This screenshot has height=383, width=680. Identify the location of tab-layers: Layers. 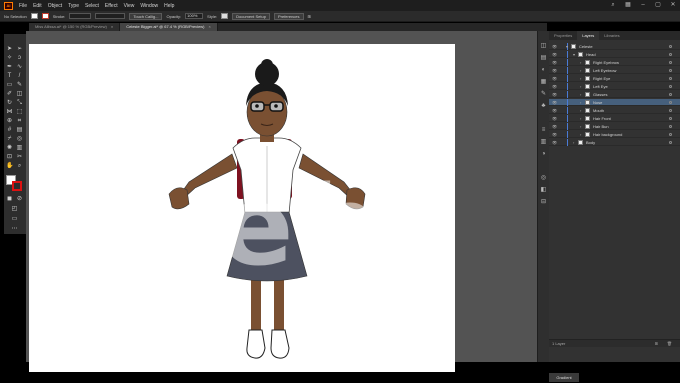
(588, 35).